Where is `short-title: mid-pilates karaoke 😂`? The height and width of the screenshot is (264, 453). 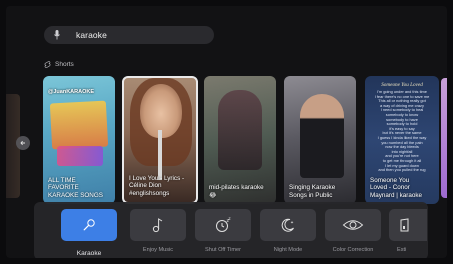
short-title: mid-pilates karaoke 😂 is located at coordinates (236, 191).